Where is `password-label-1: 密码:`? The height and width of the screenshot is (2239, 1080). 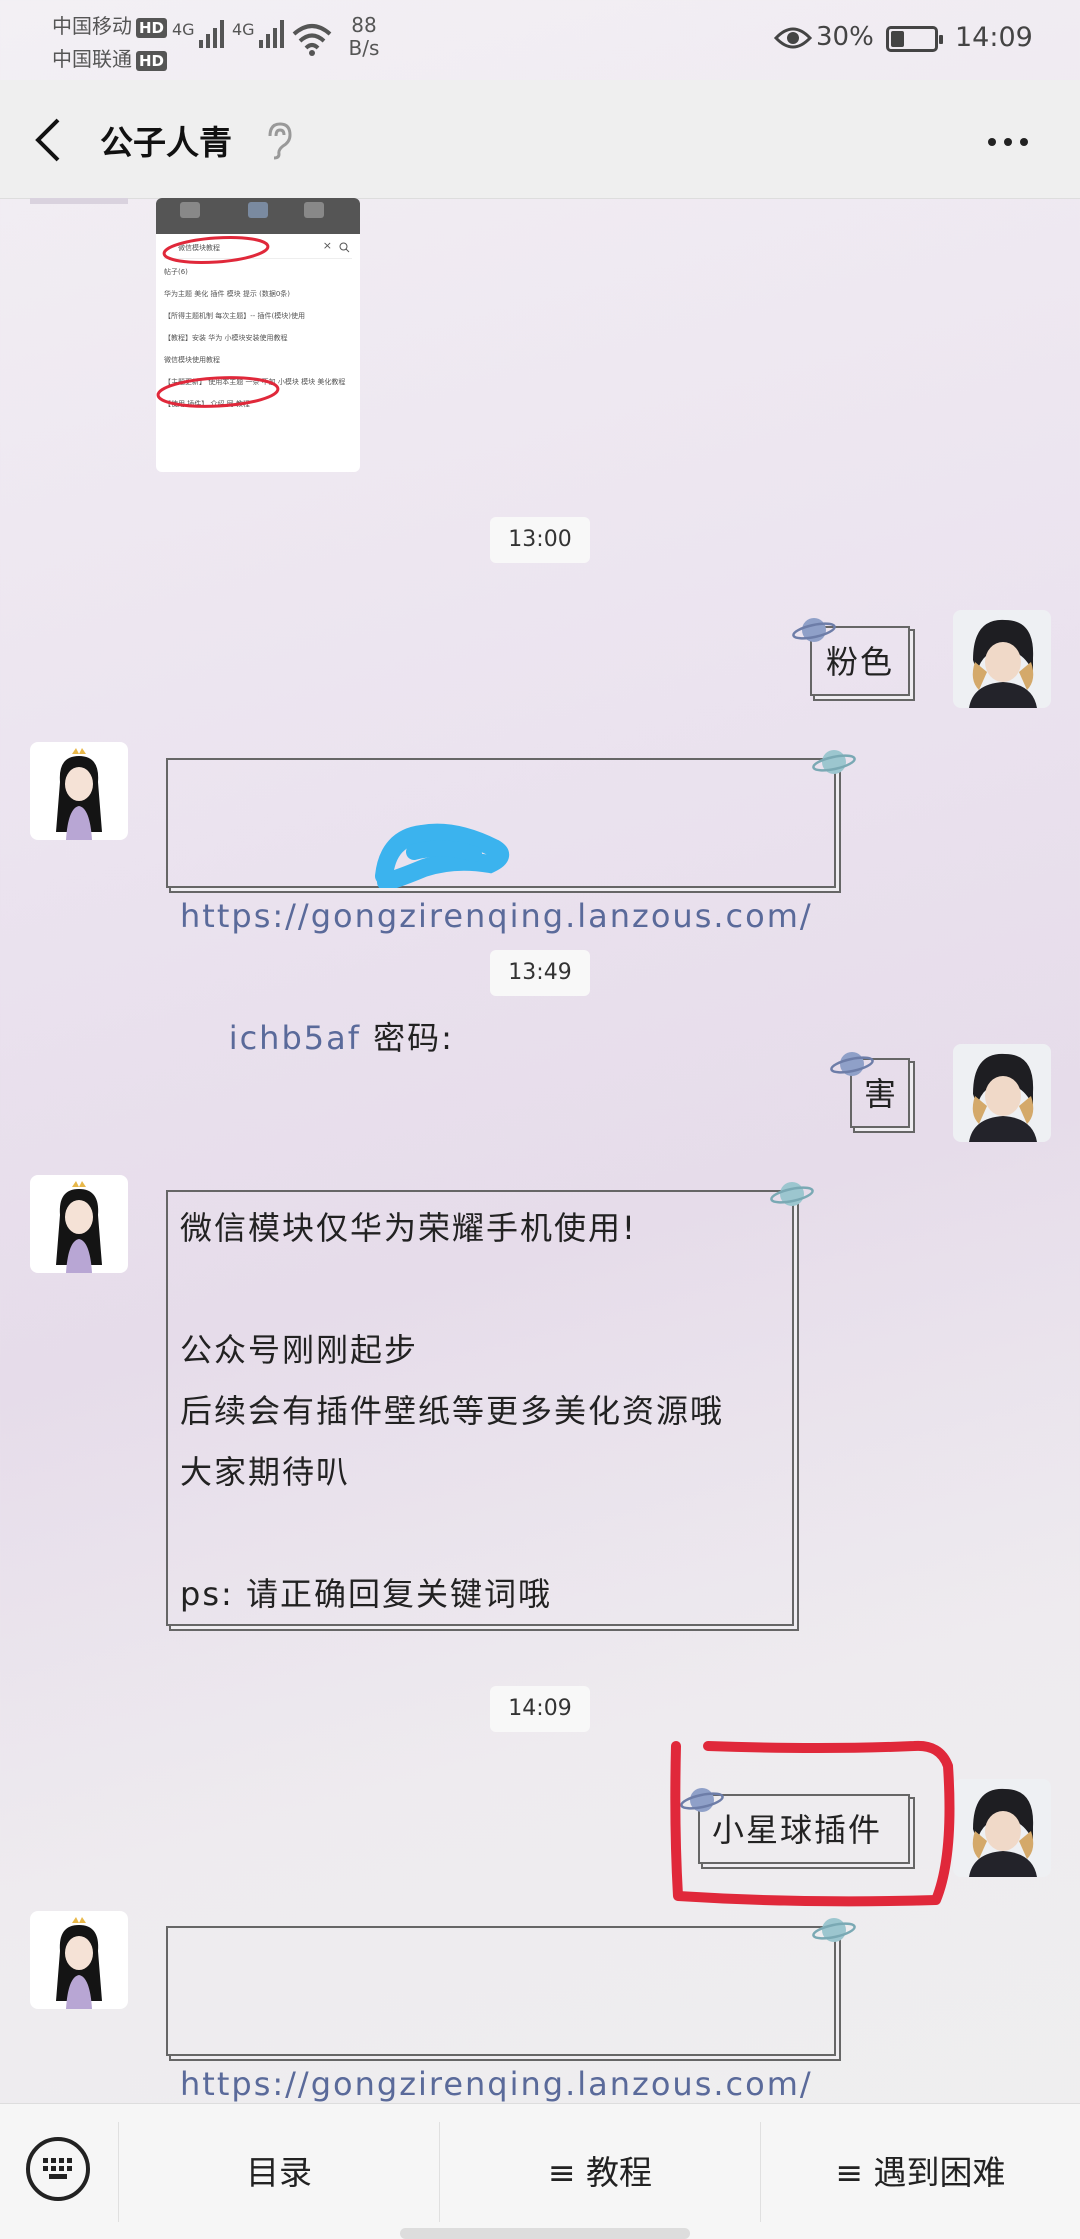
password-label-1: 密码: is located at coordinates (413, 1038).